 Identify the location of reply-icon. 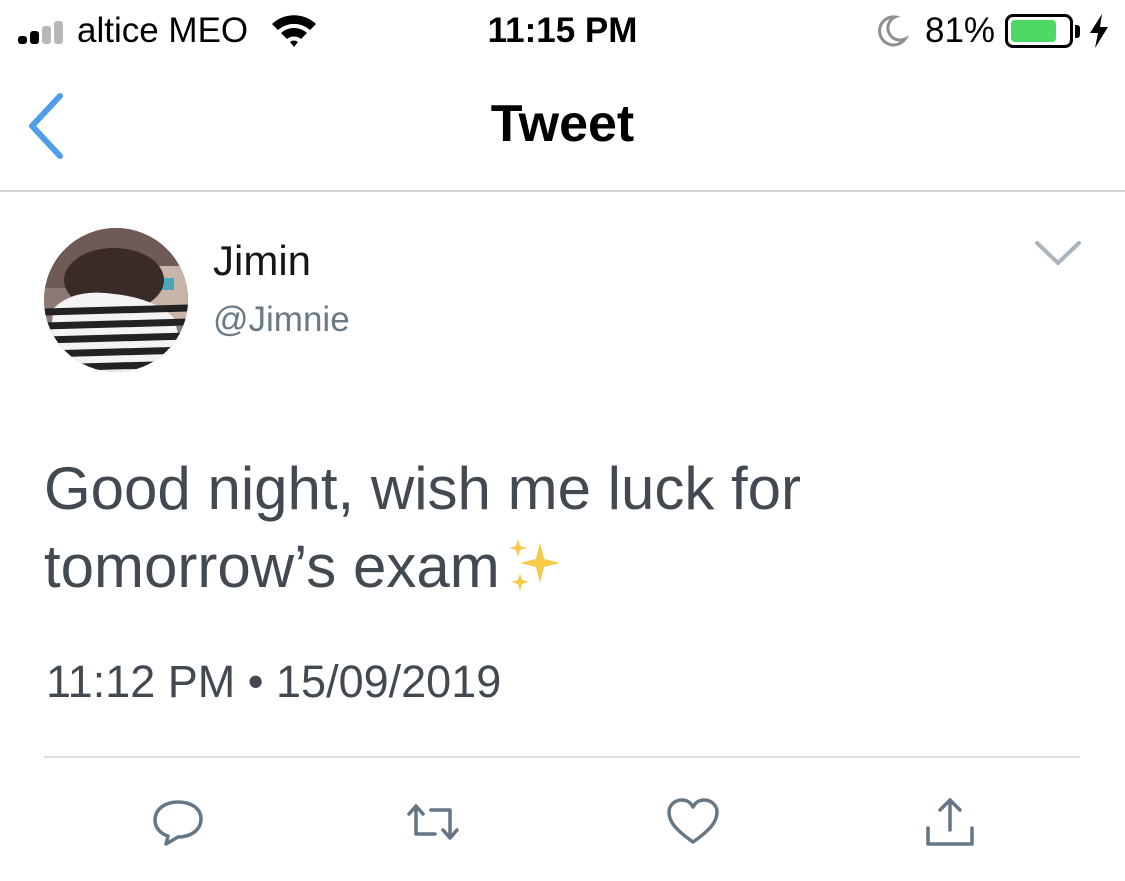
(178, 822).